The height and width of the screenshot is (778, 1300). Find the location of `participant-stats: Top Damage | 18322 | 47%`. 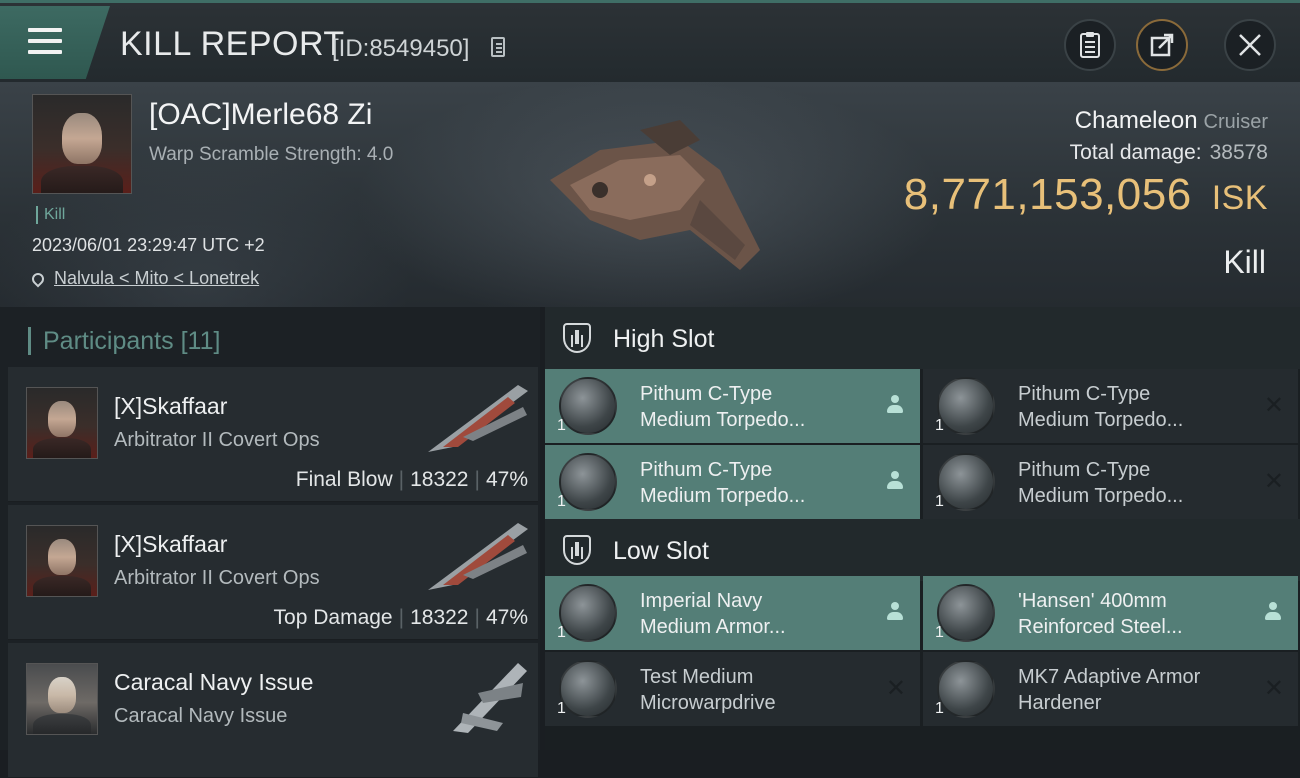

participant-stats: Top Damage | 18322 | 47% is located at coordinates (400, 617).